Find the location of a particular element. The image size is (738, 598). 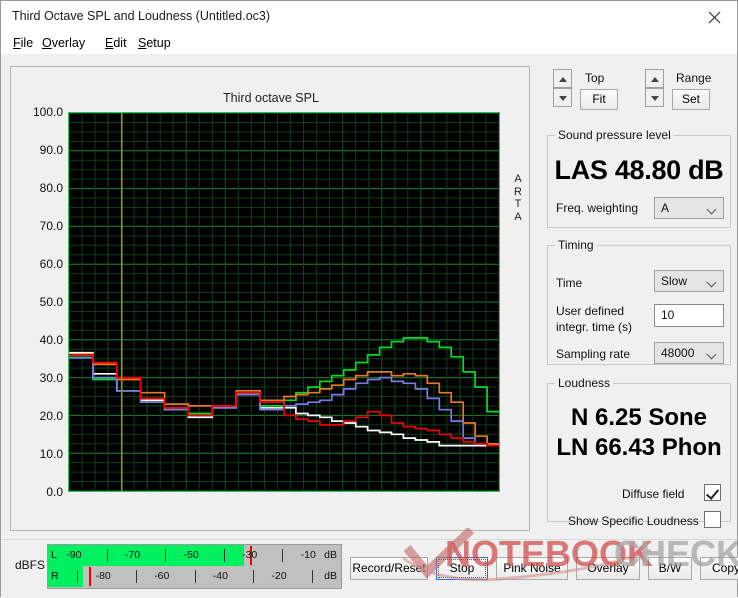

pink-noise-button: Pink Noise is located at coordinates (532, 568).